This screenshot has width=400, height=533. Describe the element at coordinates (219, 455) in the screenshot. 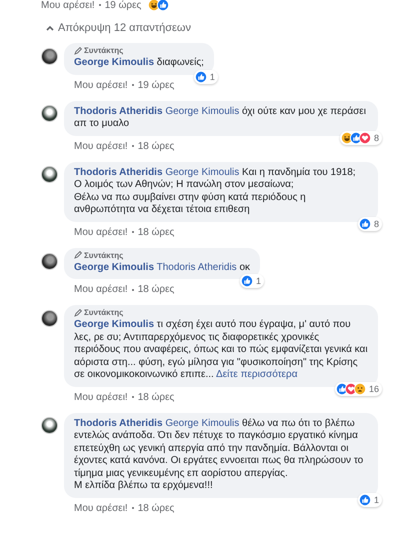

I see `comment-text: Thodoris Atheridis George Kimoulis θέλω να πω ότι το βλέπω εντελώς ανάποδα. Ότι δεν πέτυχε το παγκόσμιο εργατικό κίνημα επετεύχθη ως γενική απεργία από την πανδημία. Βάλλονται οι έχοντες κατά κανόνα. Οι εργάτες εννοειται πως θα πληρώσουν το τίμημα μιας γενικευμένης επ αορίστου απεργίας. Μ ελπίδα βλέπω τα ερχόμενα!!!` at that location.